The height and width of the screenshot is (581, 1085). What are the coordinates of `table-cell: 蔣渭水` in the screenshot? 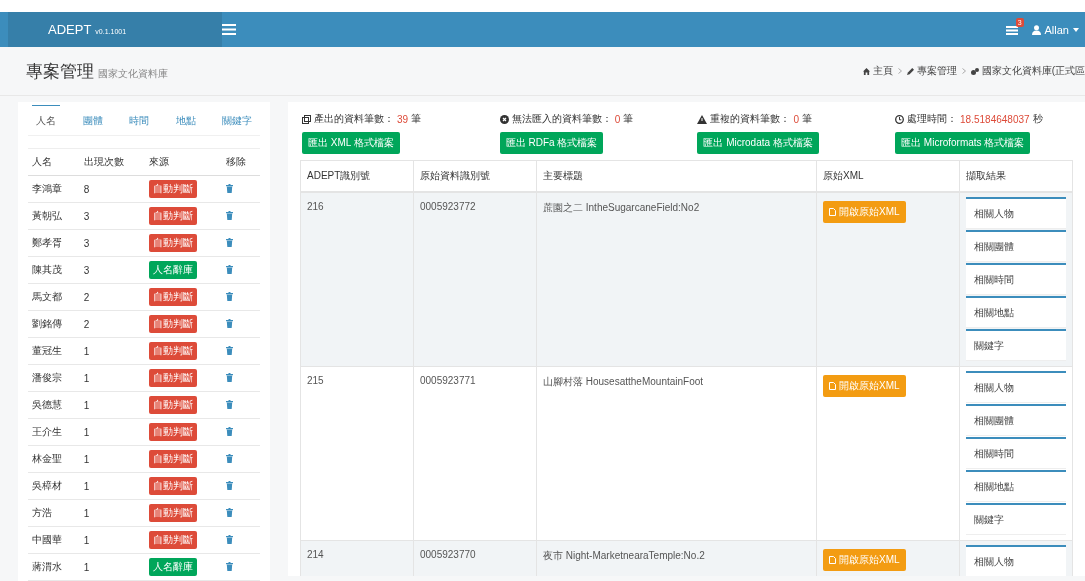 It's located at (54, 567).